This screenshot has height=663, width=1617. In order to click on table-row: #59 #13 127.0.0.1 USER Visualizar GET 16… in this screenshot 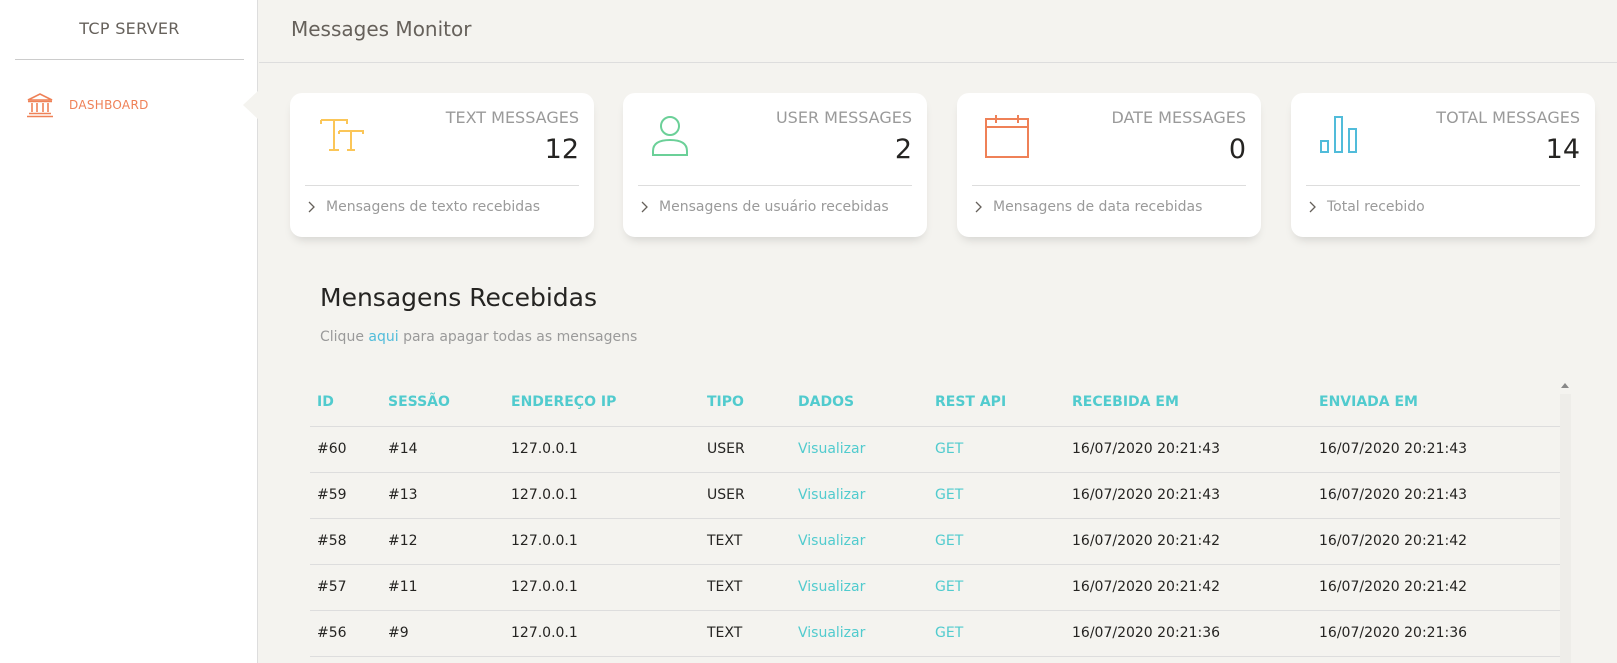, I will do `click(935, 495)`.